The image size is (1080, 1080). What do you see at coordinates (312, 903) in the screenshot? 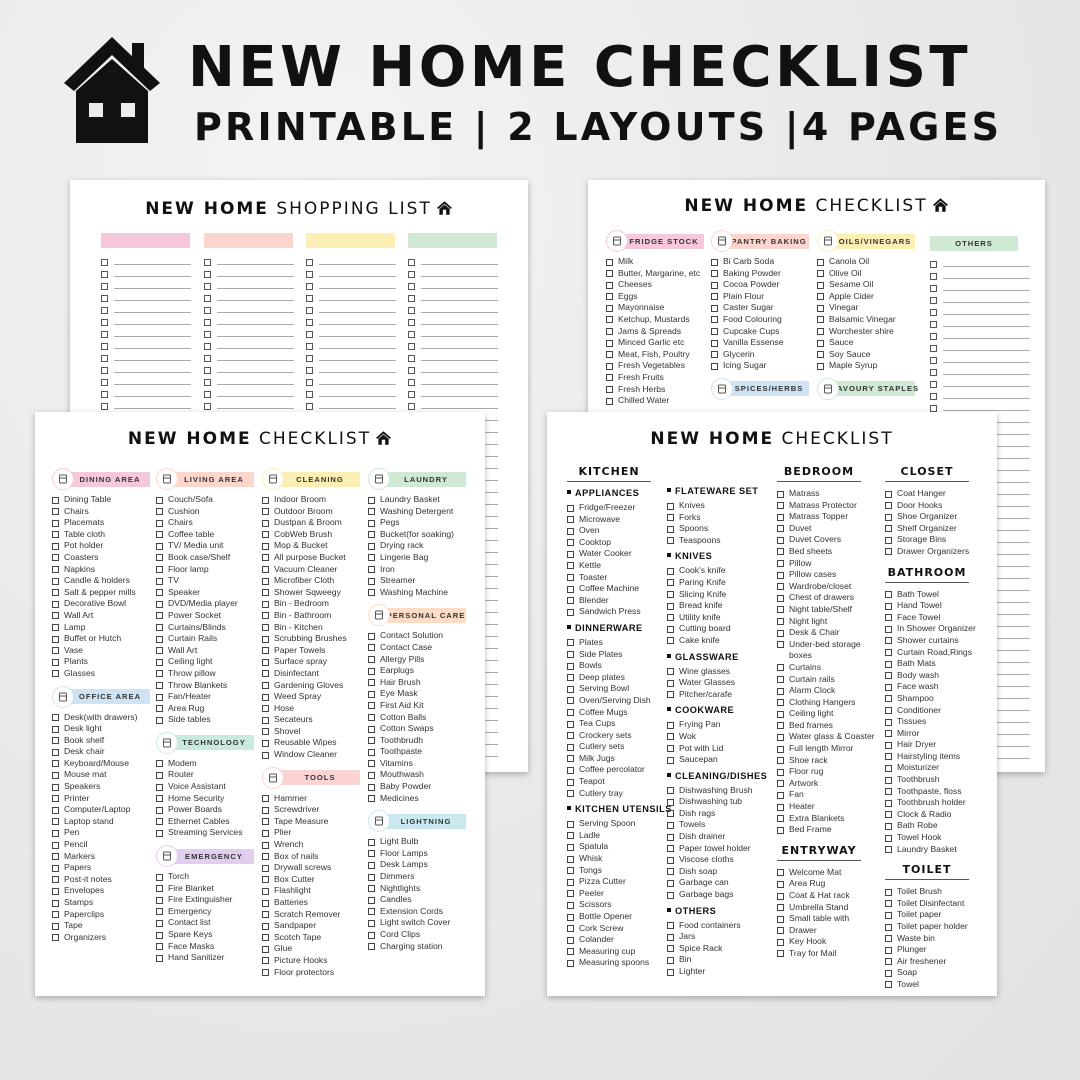
I see `checklist-item: Batteries` at bounding box center [312, 903].